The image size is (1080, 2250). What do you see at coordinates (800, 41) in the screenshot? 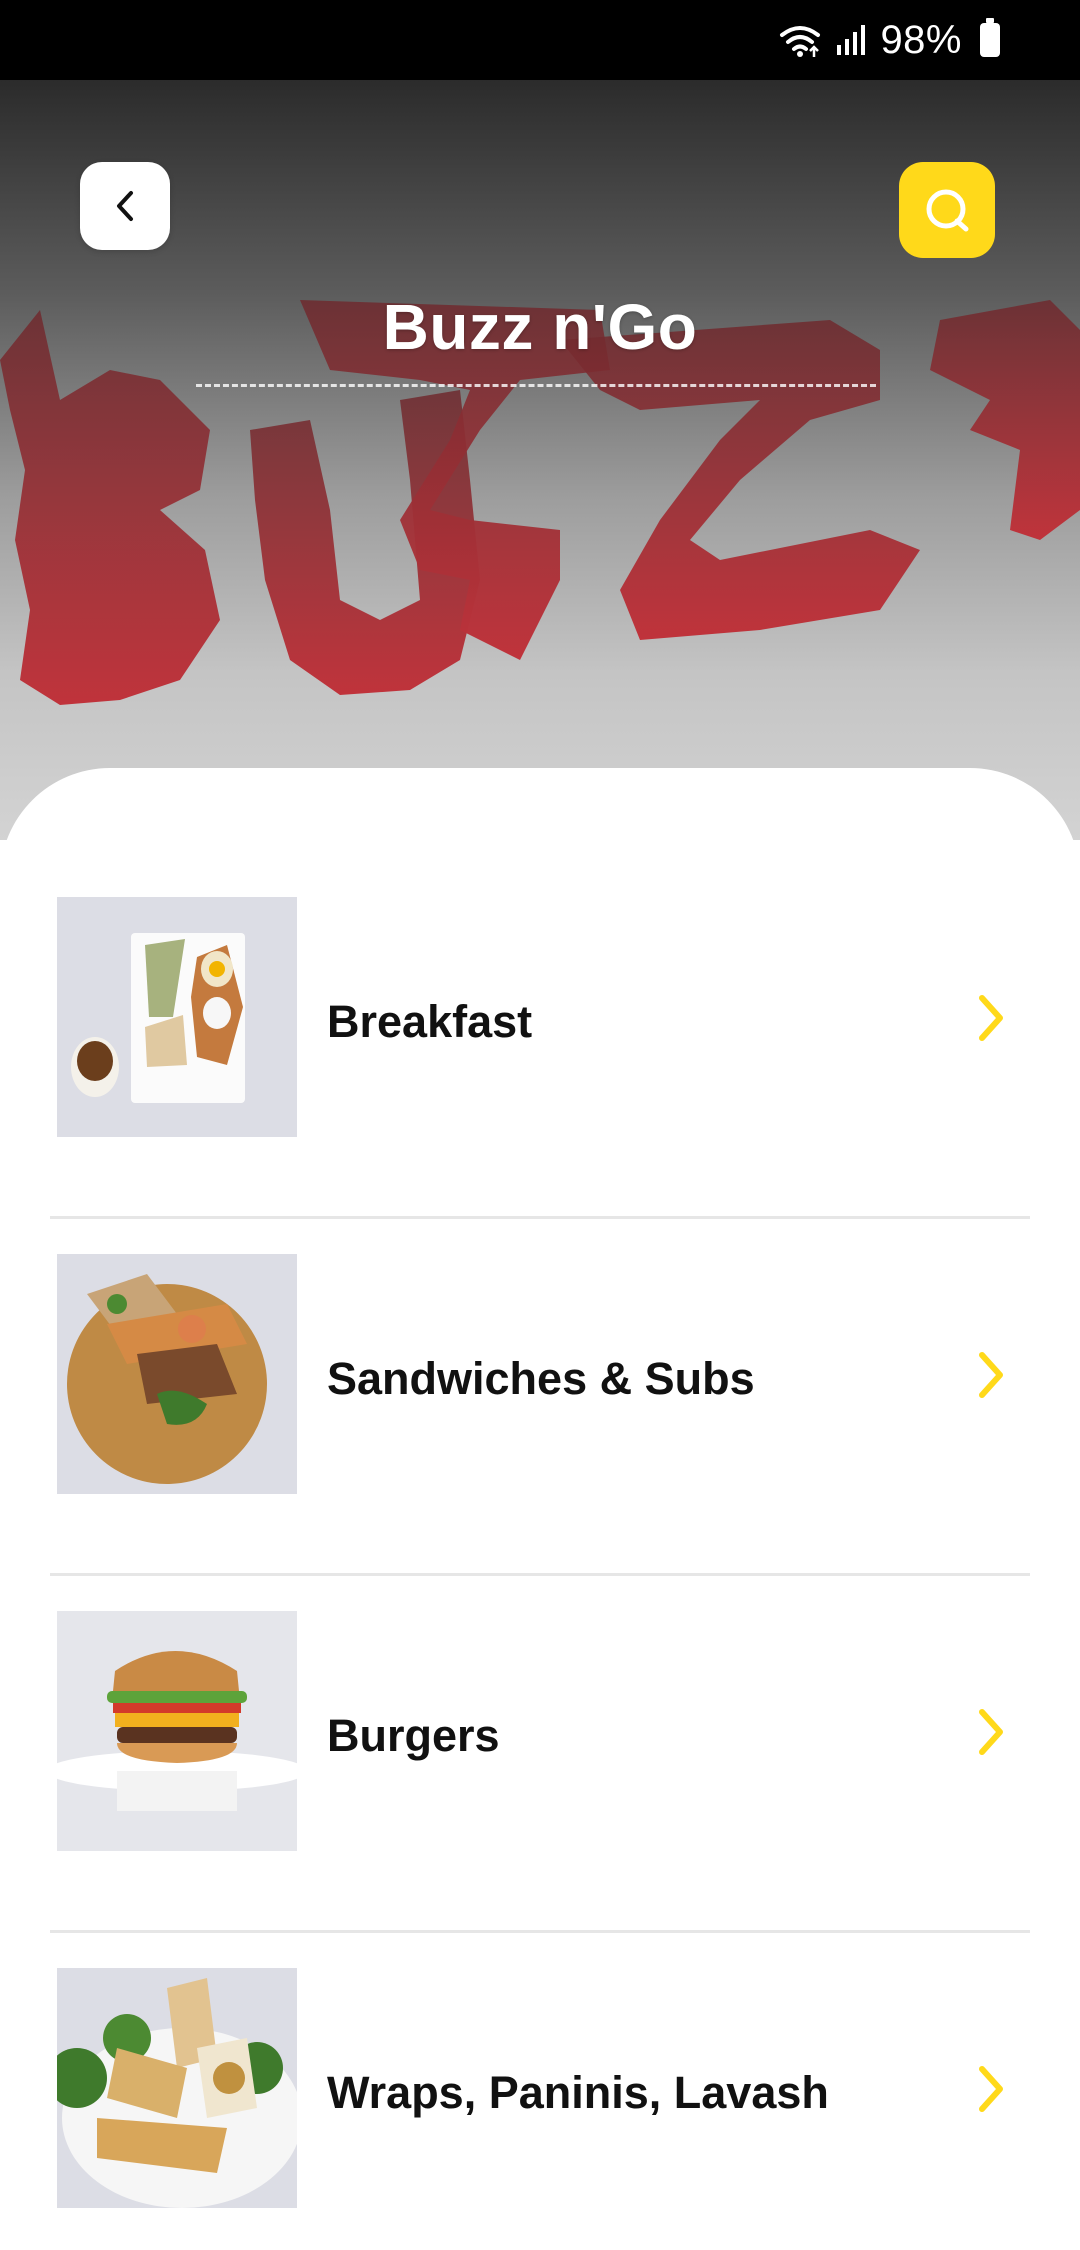
I see `wifi-icon` at bounding box center [800, 41].